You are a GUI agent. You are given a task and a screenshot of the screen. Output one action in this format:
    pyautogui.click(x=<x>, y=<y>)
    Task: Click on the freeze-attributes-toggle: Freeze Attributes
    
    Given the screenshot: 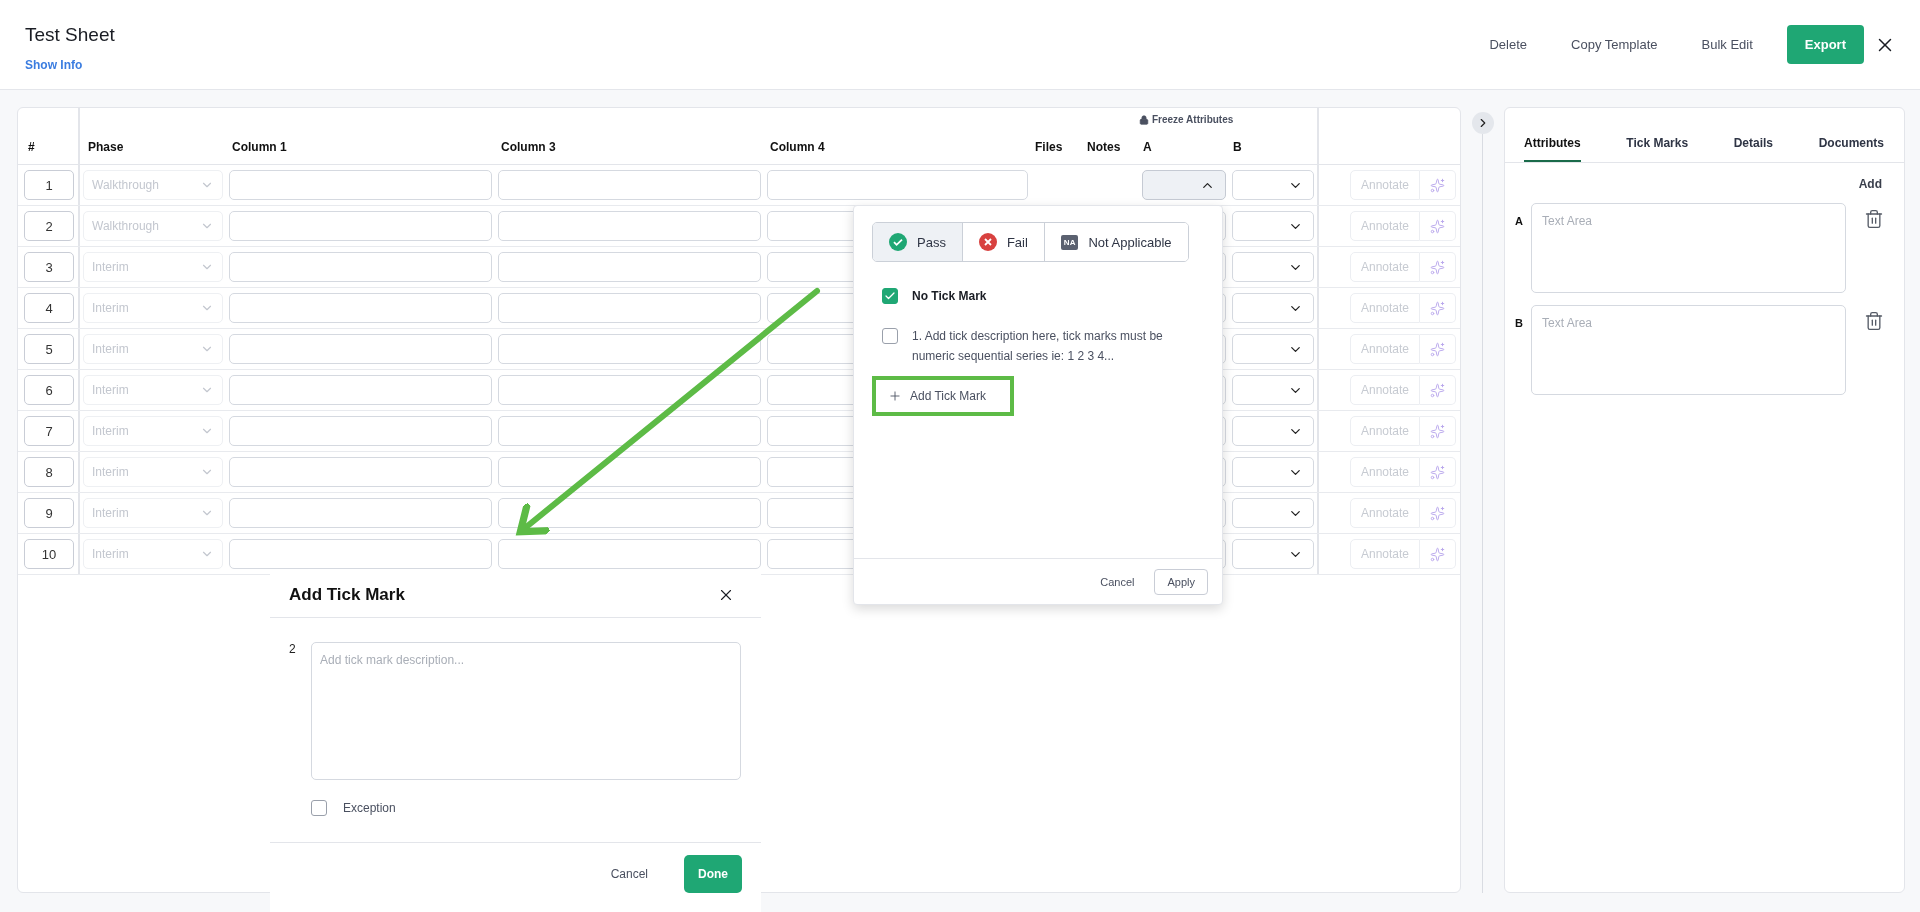 What is the action you would take?
    pyautogui.click(x=1186, y=119)
    